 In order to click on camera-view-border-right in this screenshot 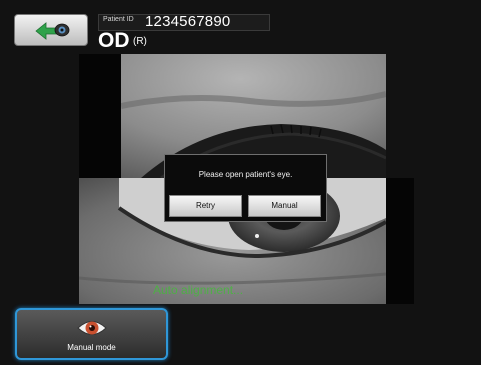, I will do `click(400, 241)`.